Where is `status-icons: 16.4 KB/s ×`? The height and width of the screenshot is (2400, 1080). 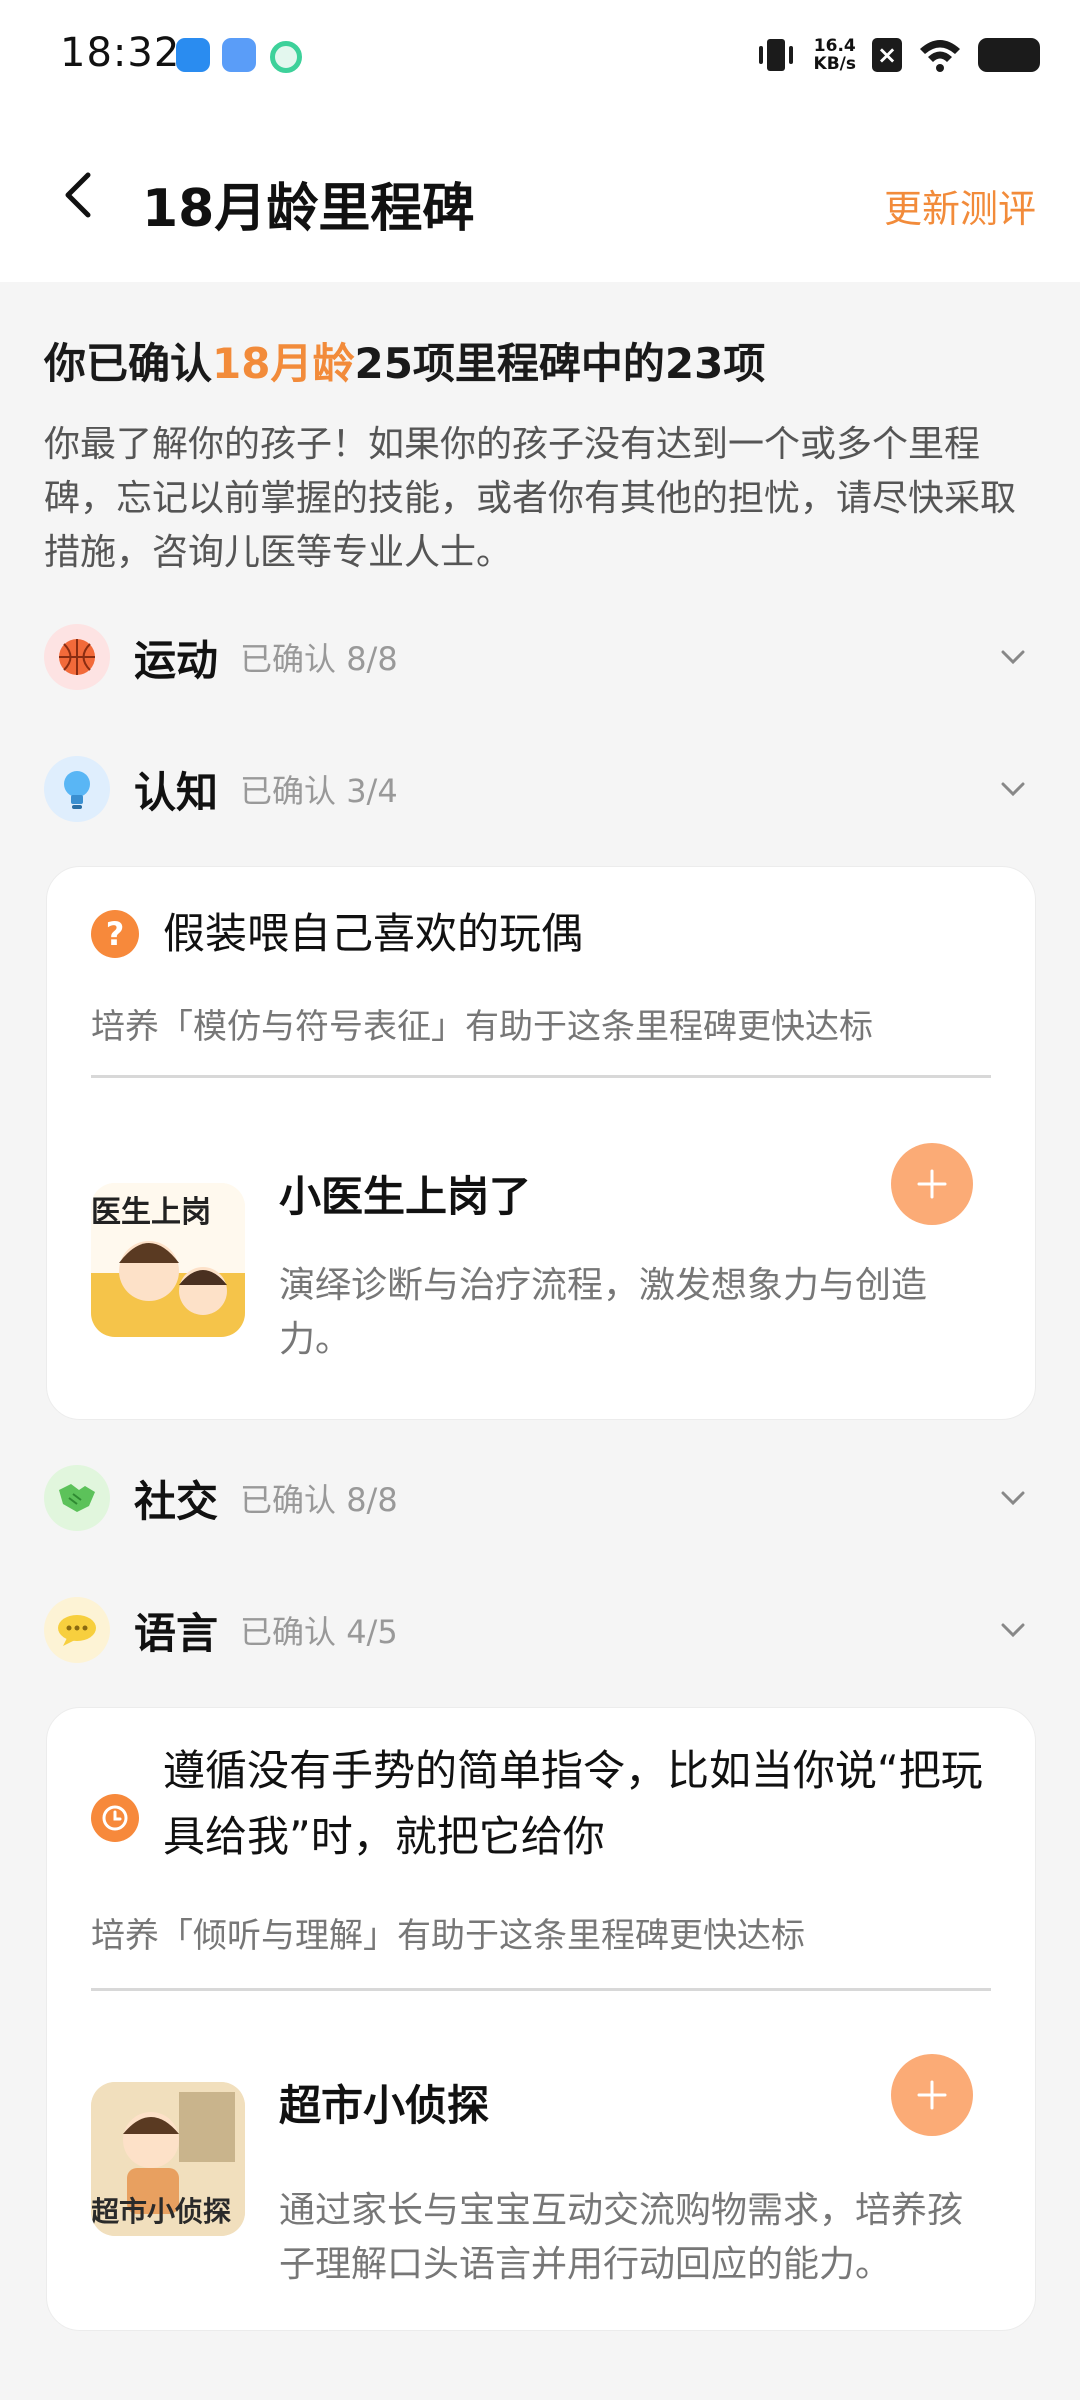
status-icons: 16.4 KB/s × is located at coordinates (897, 55).